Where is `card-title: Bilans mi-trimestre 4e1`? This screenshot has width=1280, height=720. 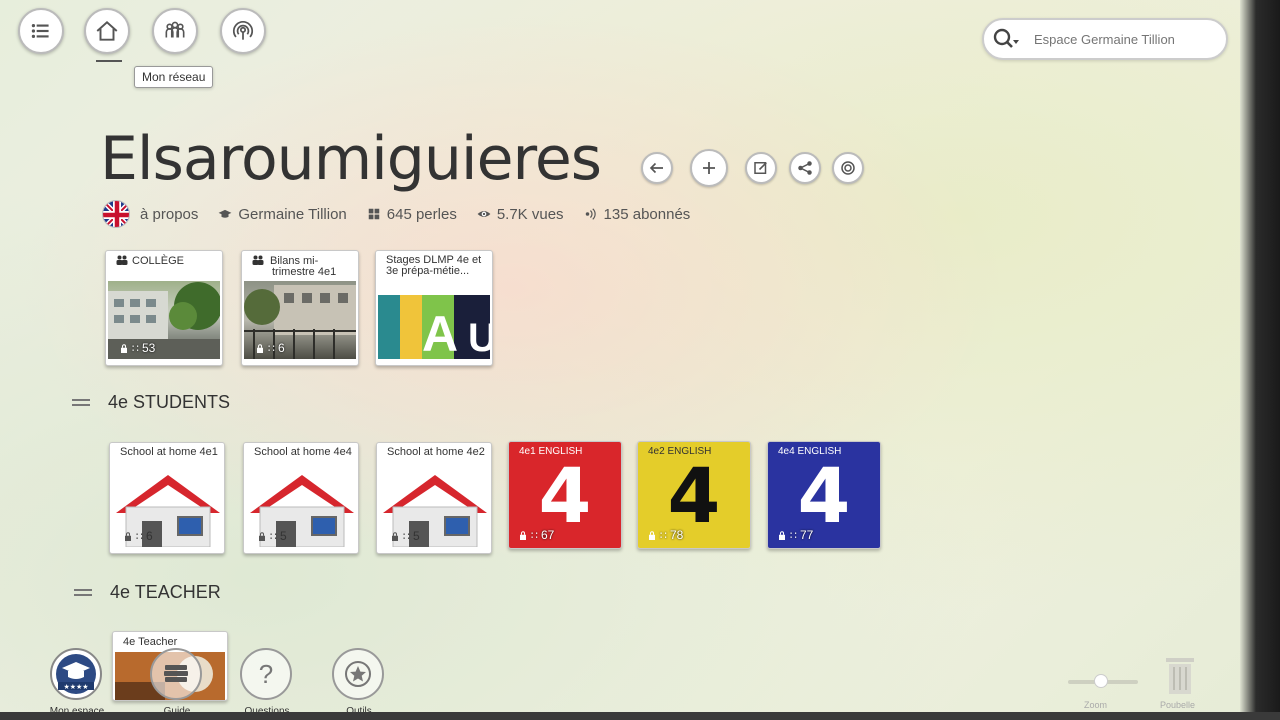 card-title: Bilans mi-trimestre 4e1 is located at coordinates (300, 266).